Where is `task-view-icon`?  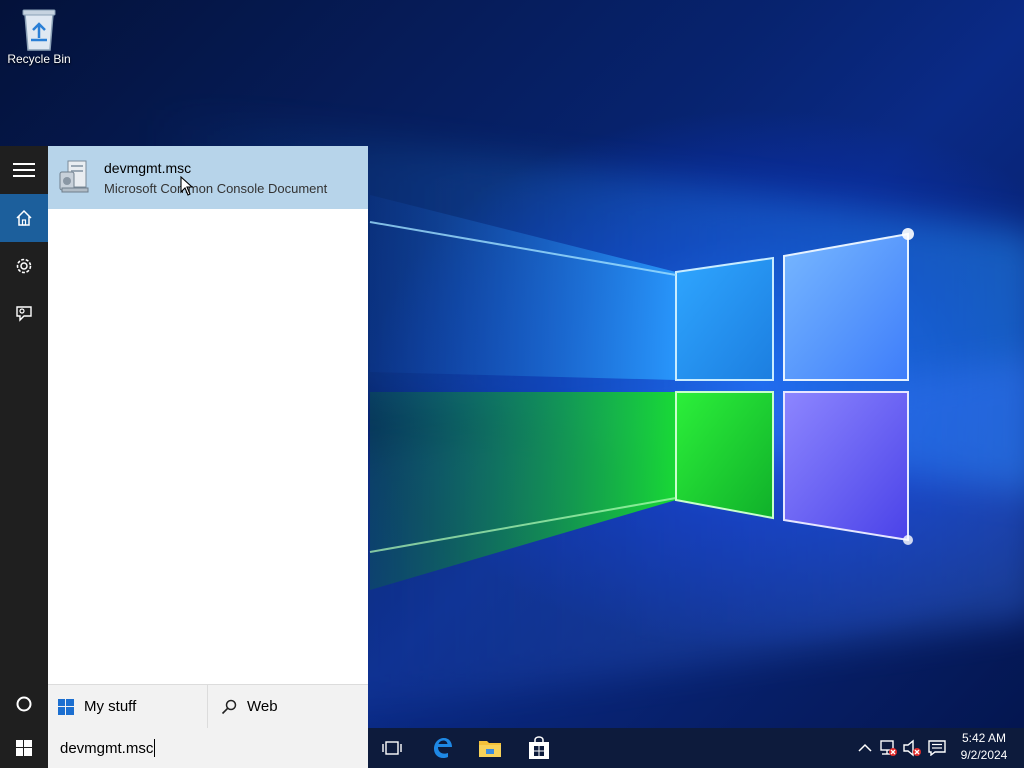
task-view-icon is located at coordinates (392, 748).